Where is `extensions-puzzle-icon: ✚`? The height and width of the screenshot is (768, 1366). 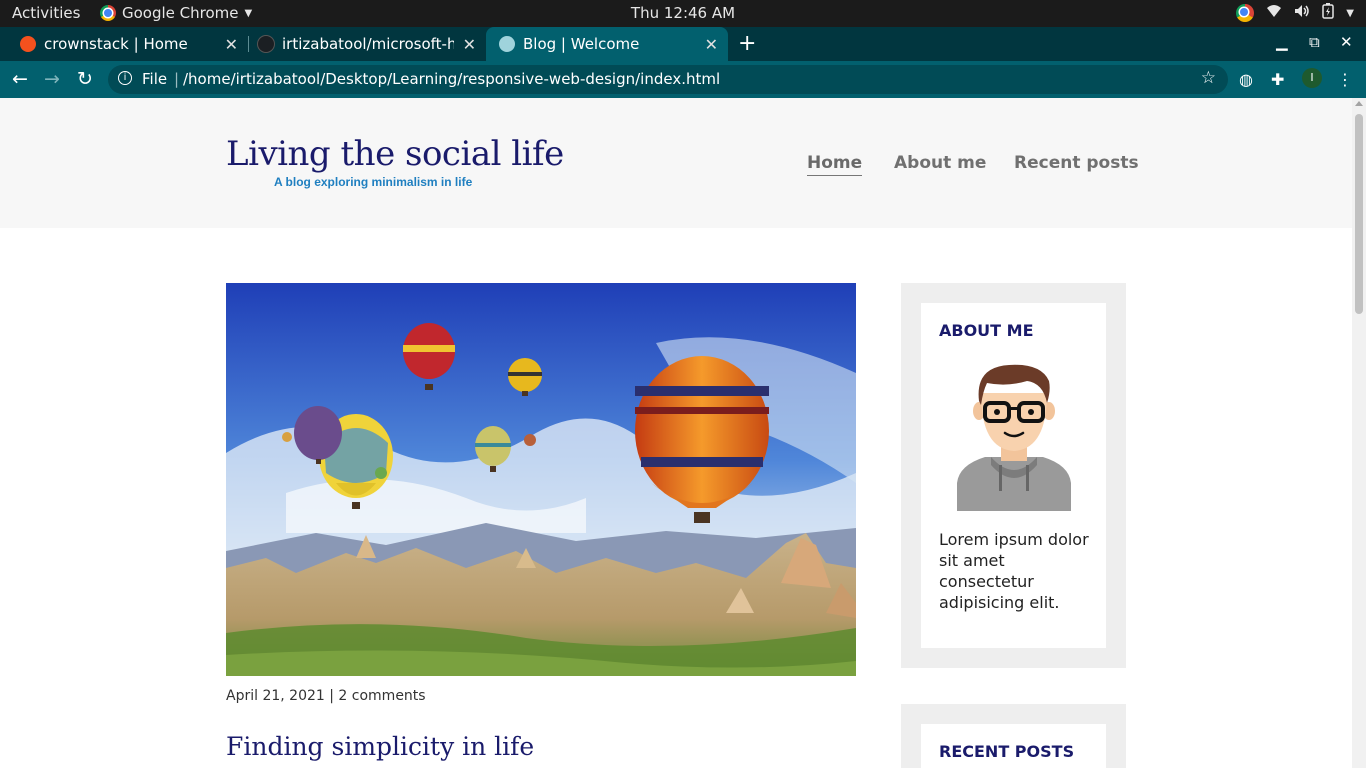
extensions-puzzle-icon: ✚ is located at coordinates (1277, 79).